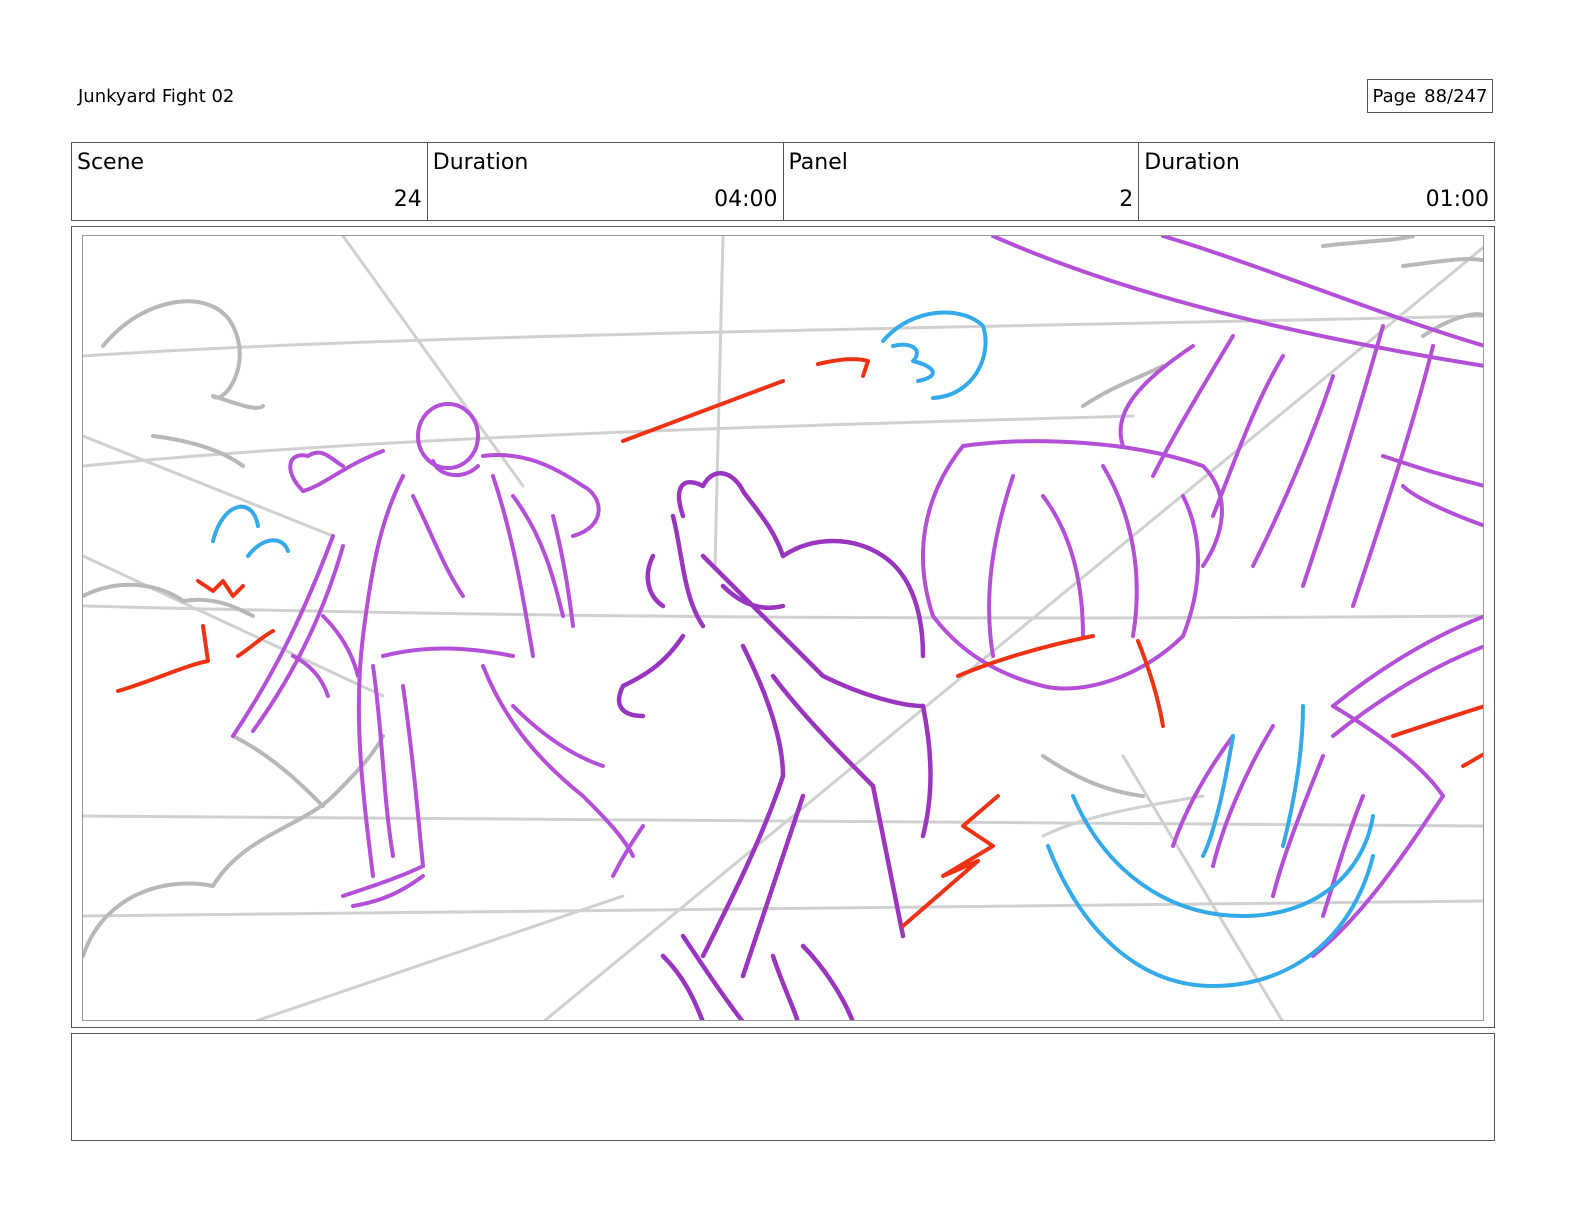 The image size is (1584, 1224). I want to click on background-character, so click(438, 655).